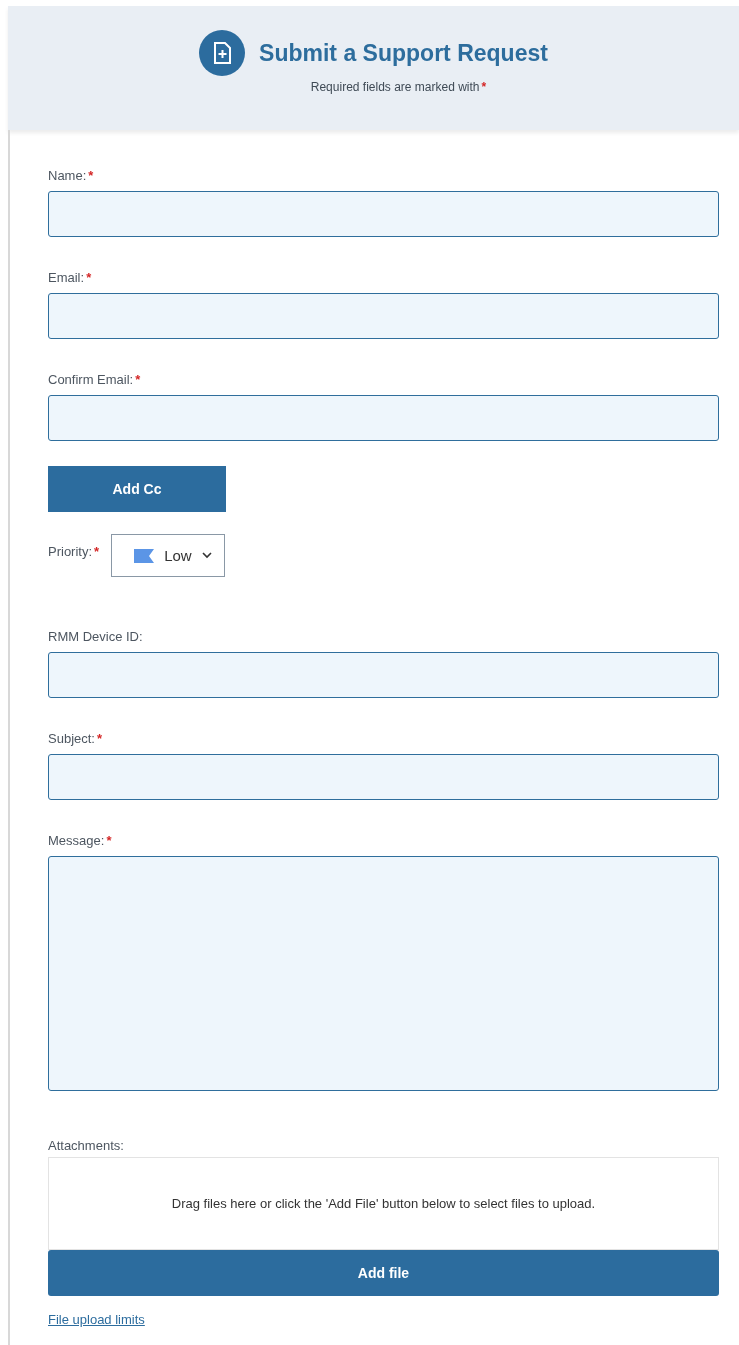  I want to click on required-note: Required fields are marked with *, so click(398, 87).